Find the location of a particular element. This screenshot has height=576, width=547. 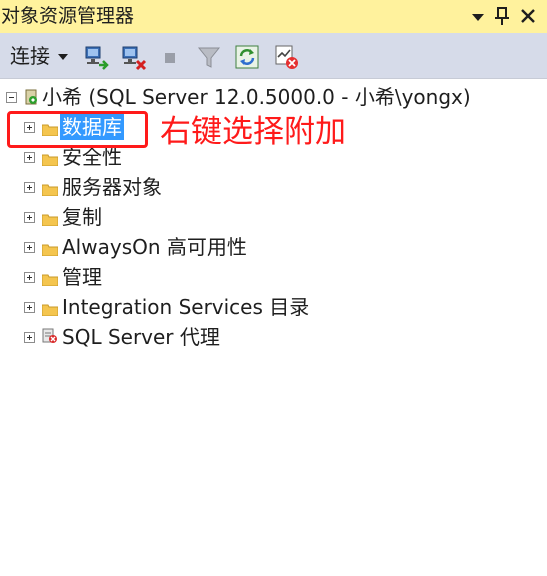

tree-item-label: 复制 is located at coordinates (82, 217).